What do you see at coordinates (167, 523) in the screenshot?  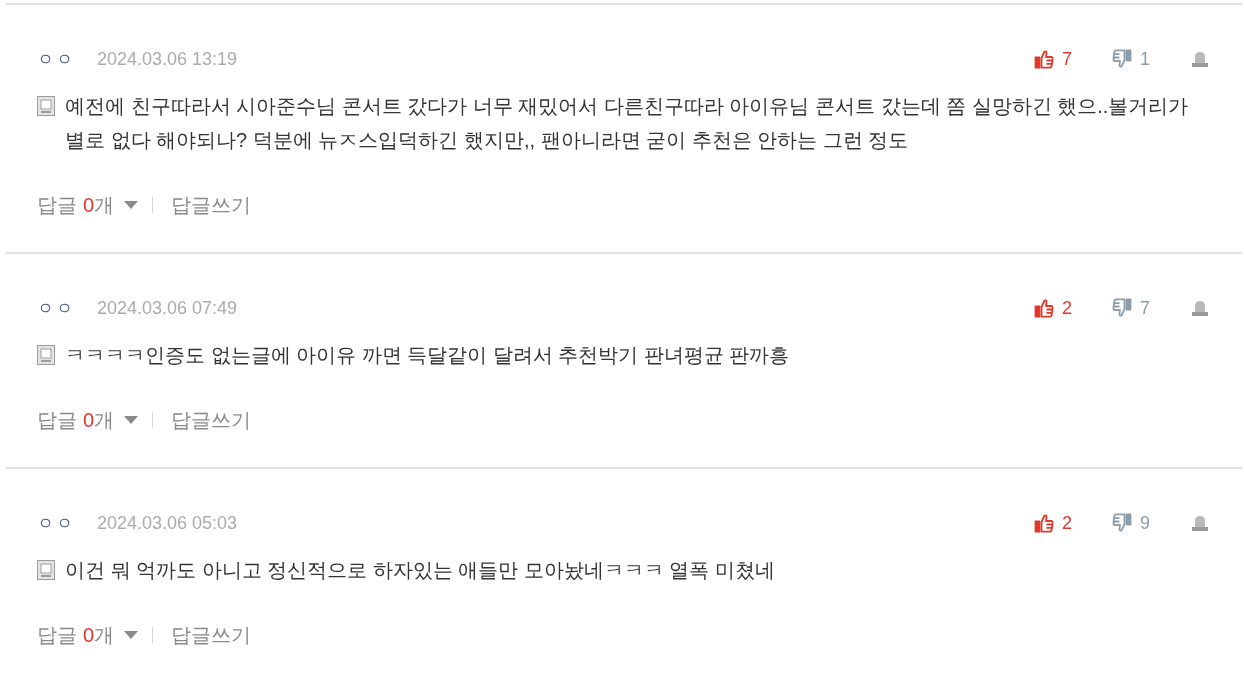 I see `comment-date: 2024.03.06 05:03` at bounding box center [167, 523].